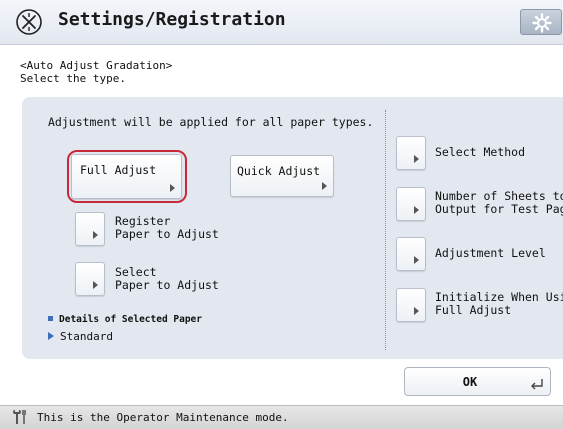 This screenshot has width=563, height=429. I want to click on select-paper-button, so click(90, 279).